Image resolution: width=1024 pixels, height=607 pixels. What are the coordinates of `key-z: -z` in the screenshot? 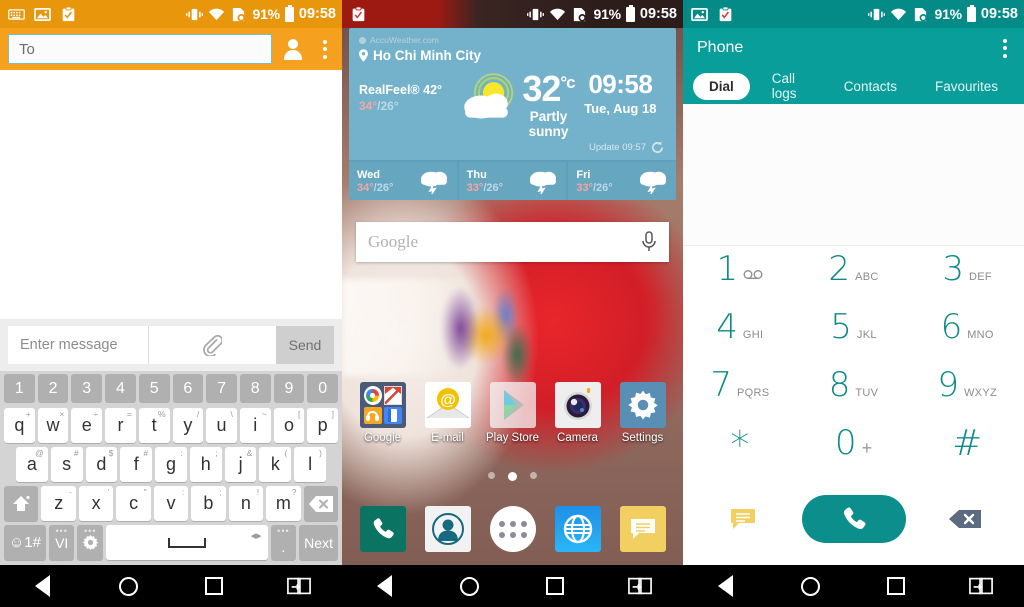 It's located at (58, 503).